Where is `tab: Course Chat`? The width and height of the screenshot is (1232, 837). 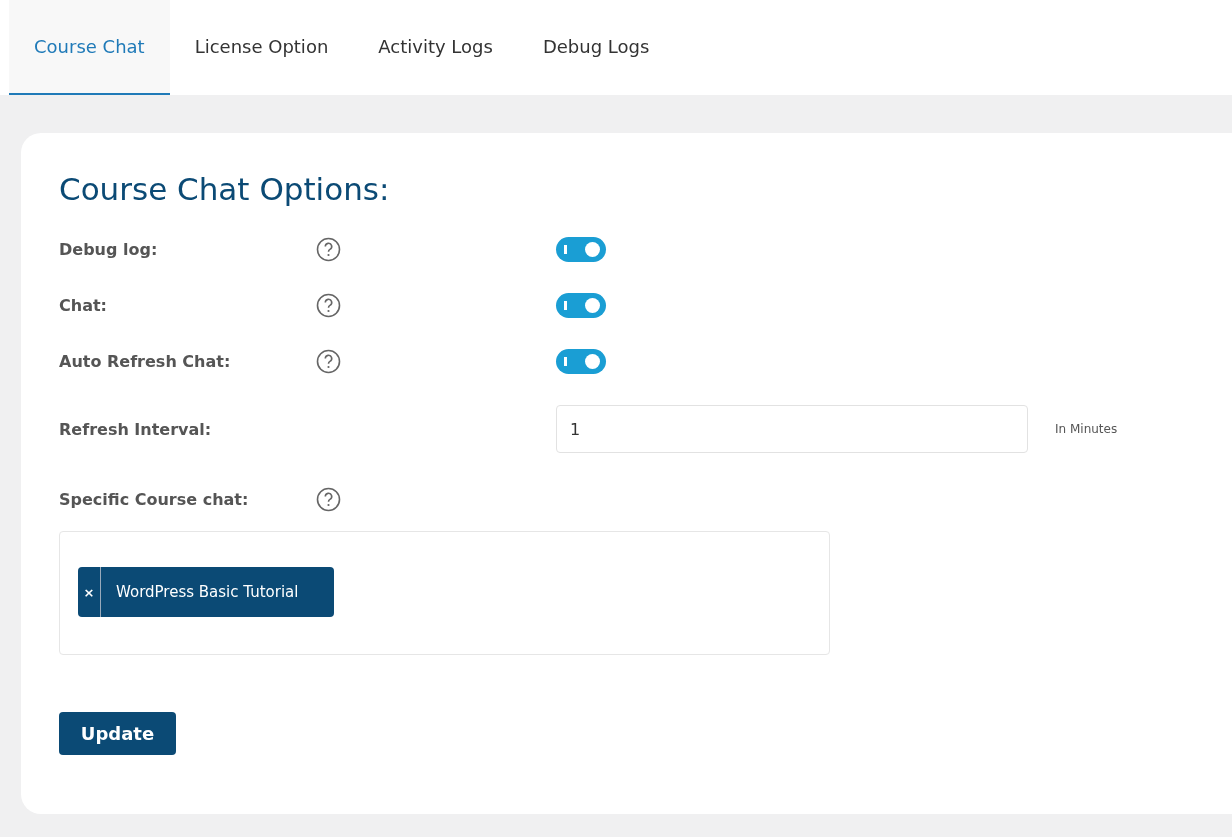 tab: Course Chat is located at coordinates (89, 47).